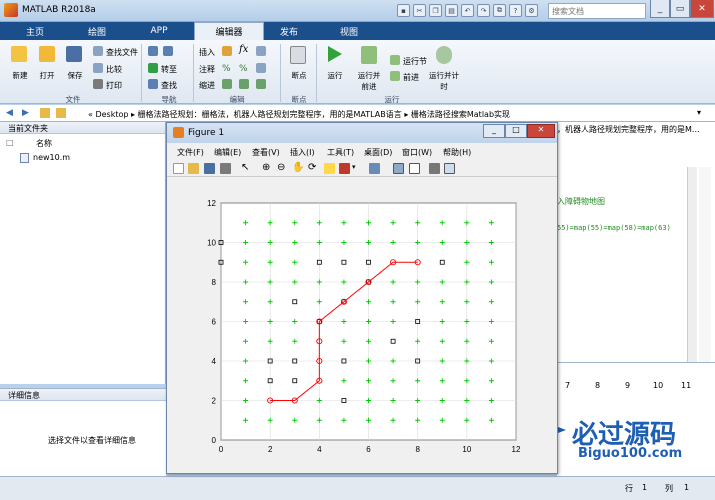 The image size is (715, 500). Describe the element at coordinates (457, 152) in the screenshot. I see `menu-help: 帮助(H)` at that location.